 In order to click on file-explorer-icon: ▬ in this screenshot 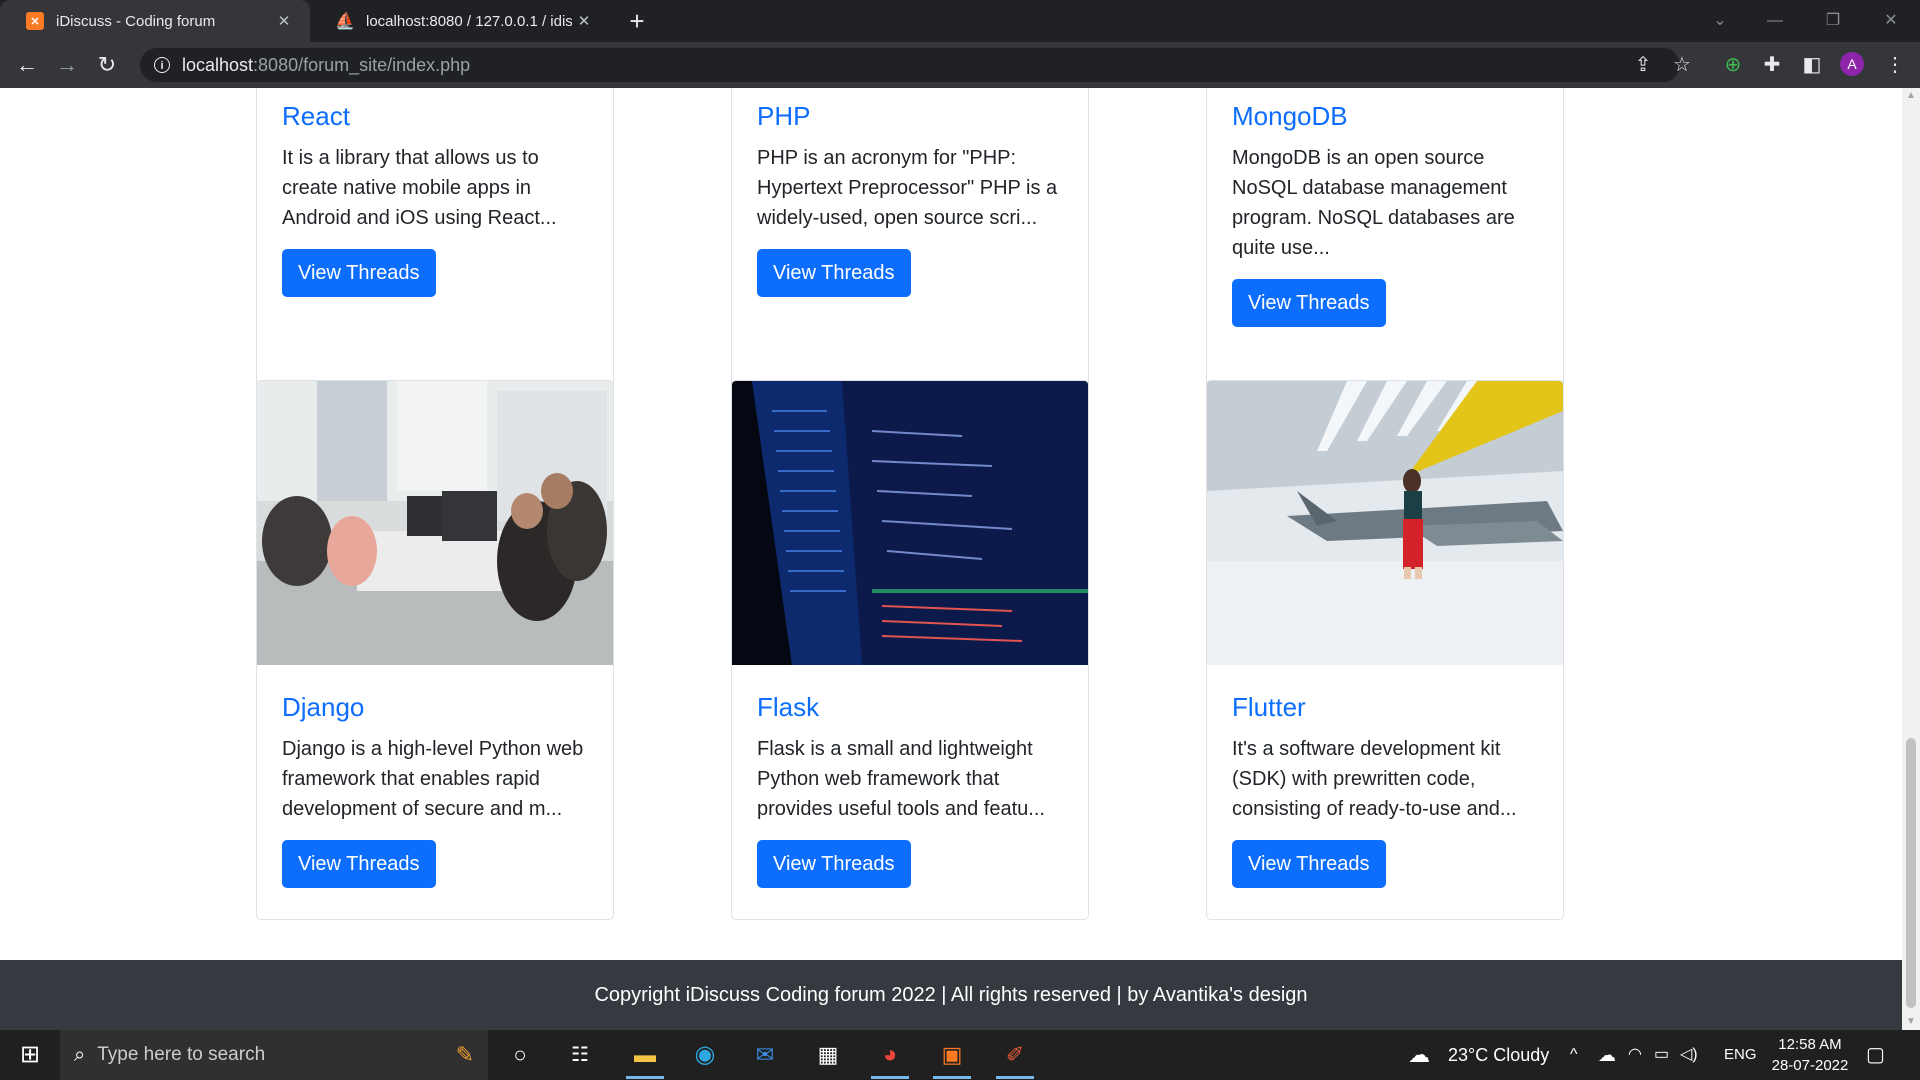, I will do `click(645, 1057)`.